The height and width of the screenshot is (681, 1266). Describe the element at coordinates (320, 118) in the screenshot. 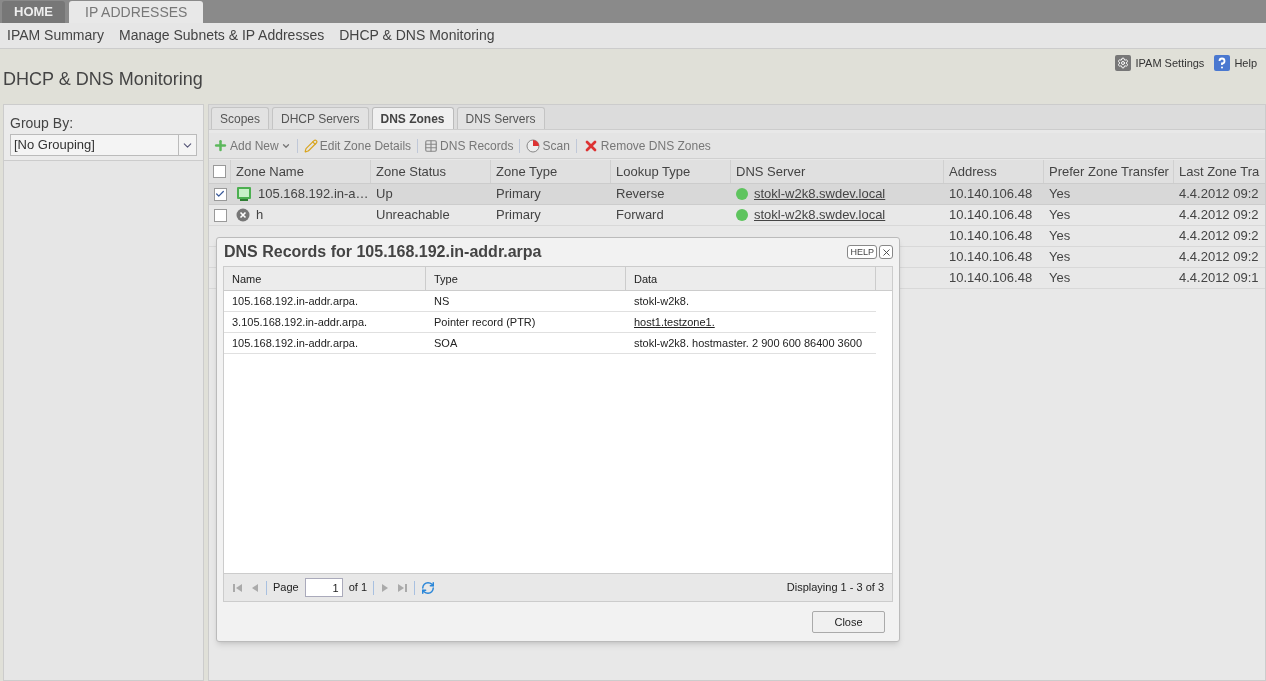

I see `zone-tab: DHCP Servers` at that location.